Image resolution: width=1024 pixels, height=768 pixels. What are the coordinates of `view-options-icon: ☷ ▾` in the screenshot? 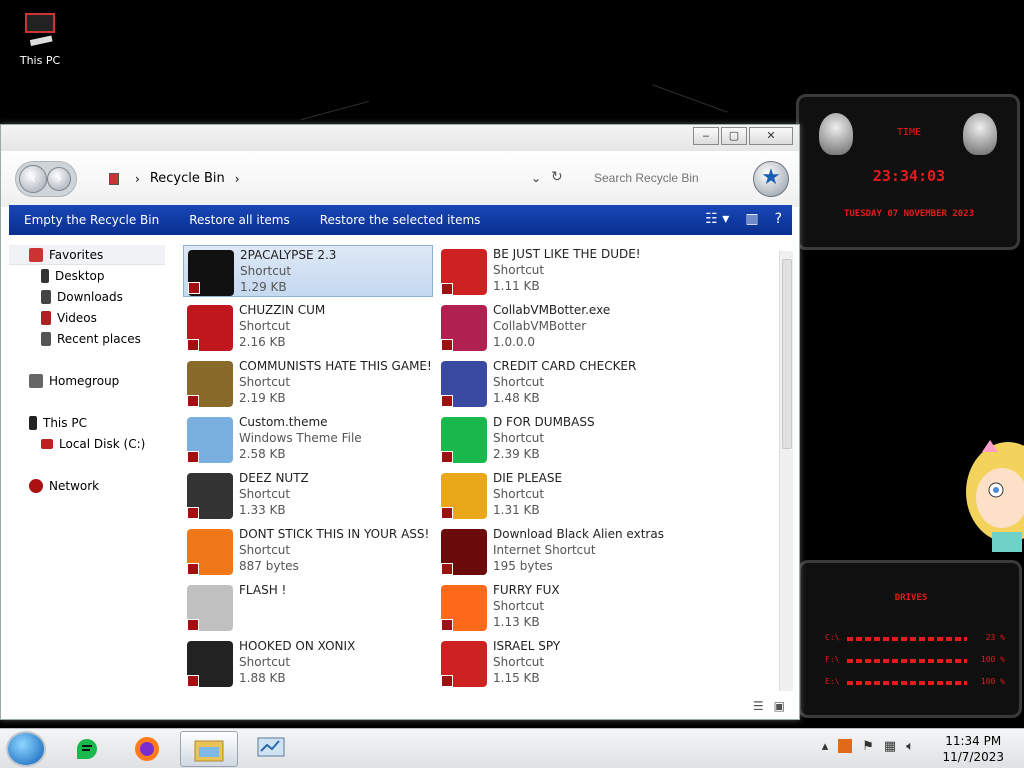 It's located at (717, 219).